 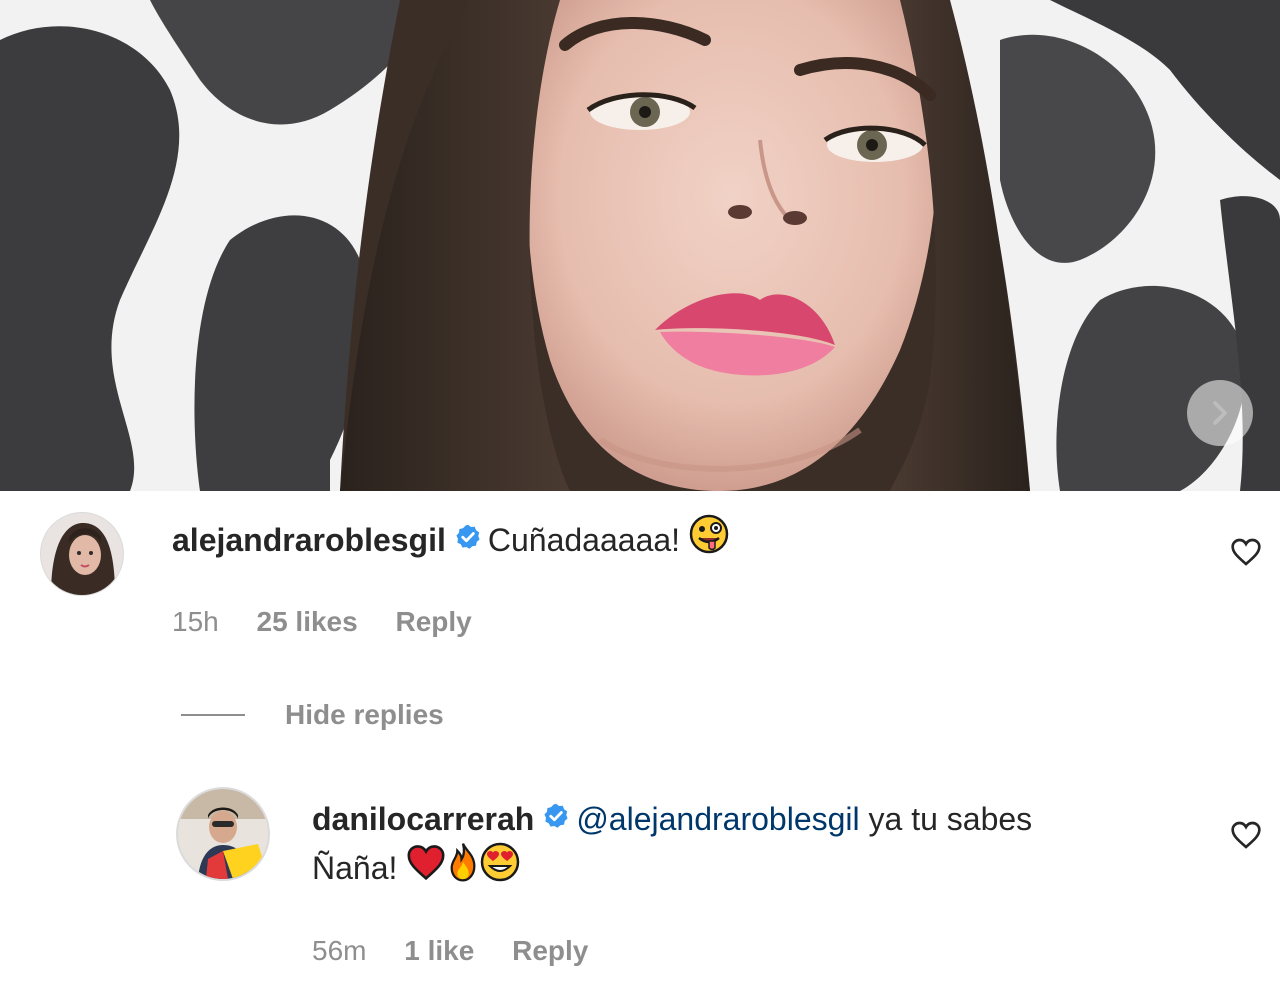 I want to click on comment-likes: 25 likes, so click(x=307, y=621).